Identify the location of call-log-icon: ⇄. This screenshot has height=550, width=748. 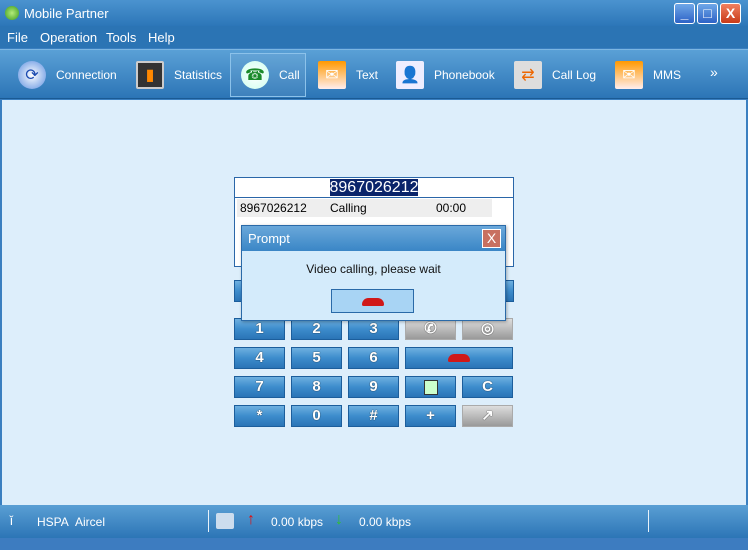
(528, 75).